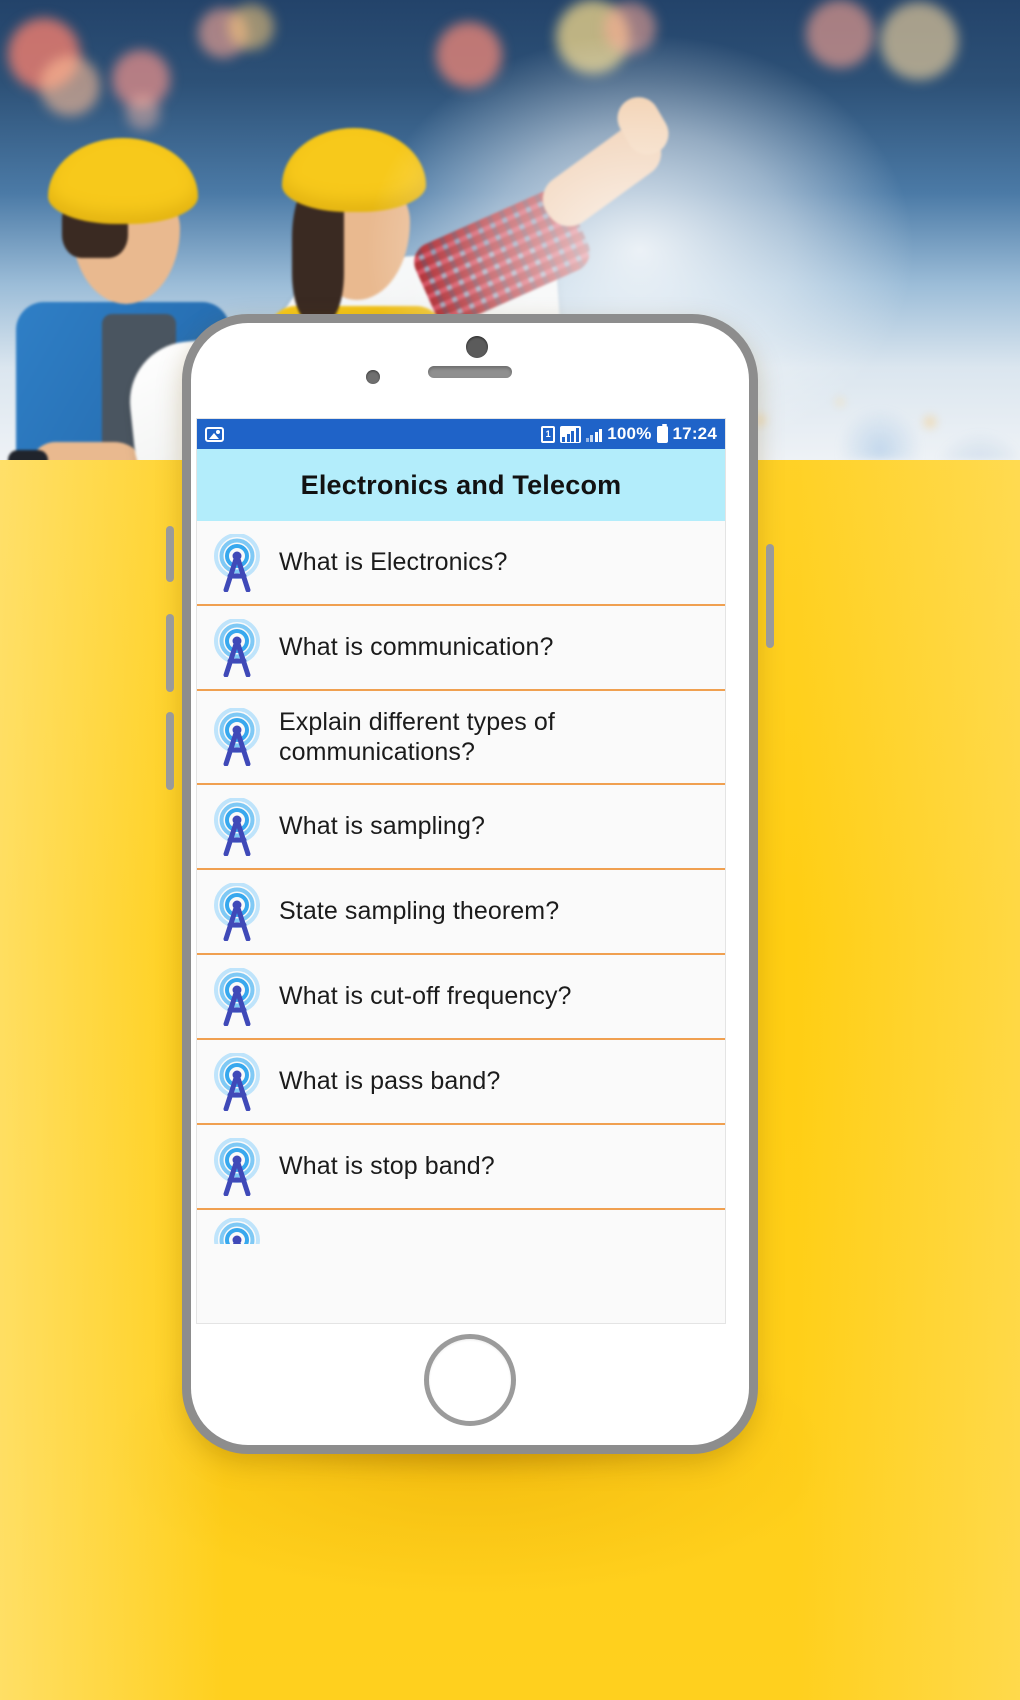 The image size is (1020, 1700). Describe the element at coordinates (382, 826) in the screenshot. I see `list-item-label: What is sampling?` at that location.